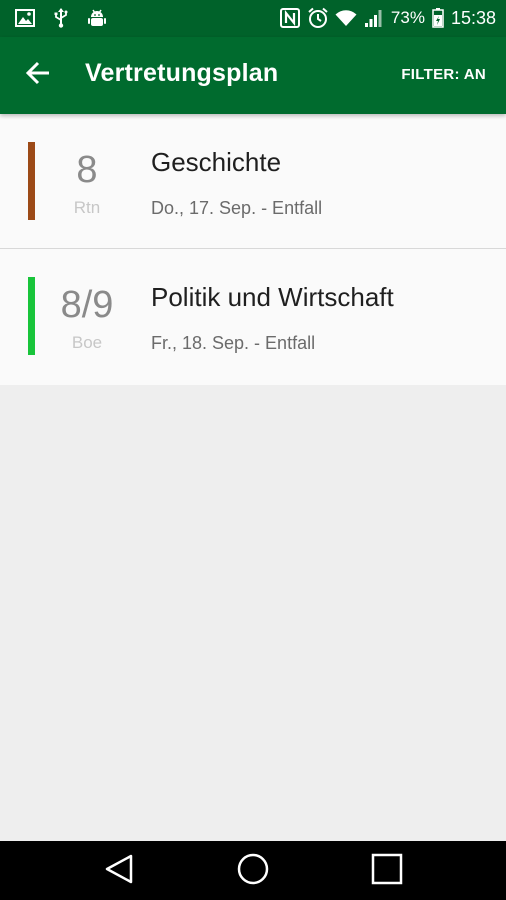  What do you see at coordinates (182, 73) in the screenshot?
I see `page-title: Vertretungsplan` at bounding box center [182, 73].